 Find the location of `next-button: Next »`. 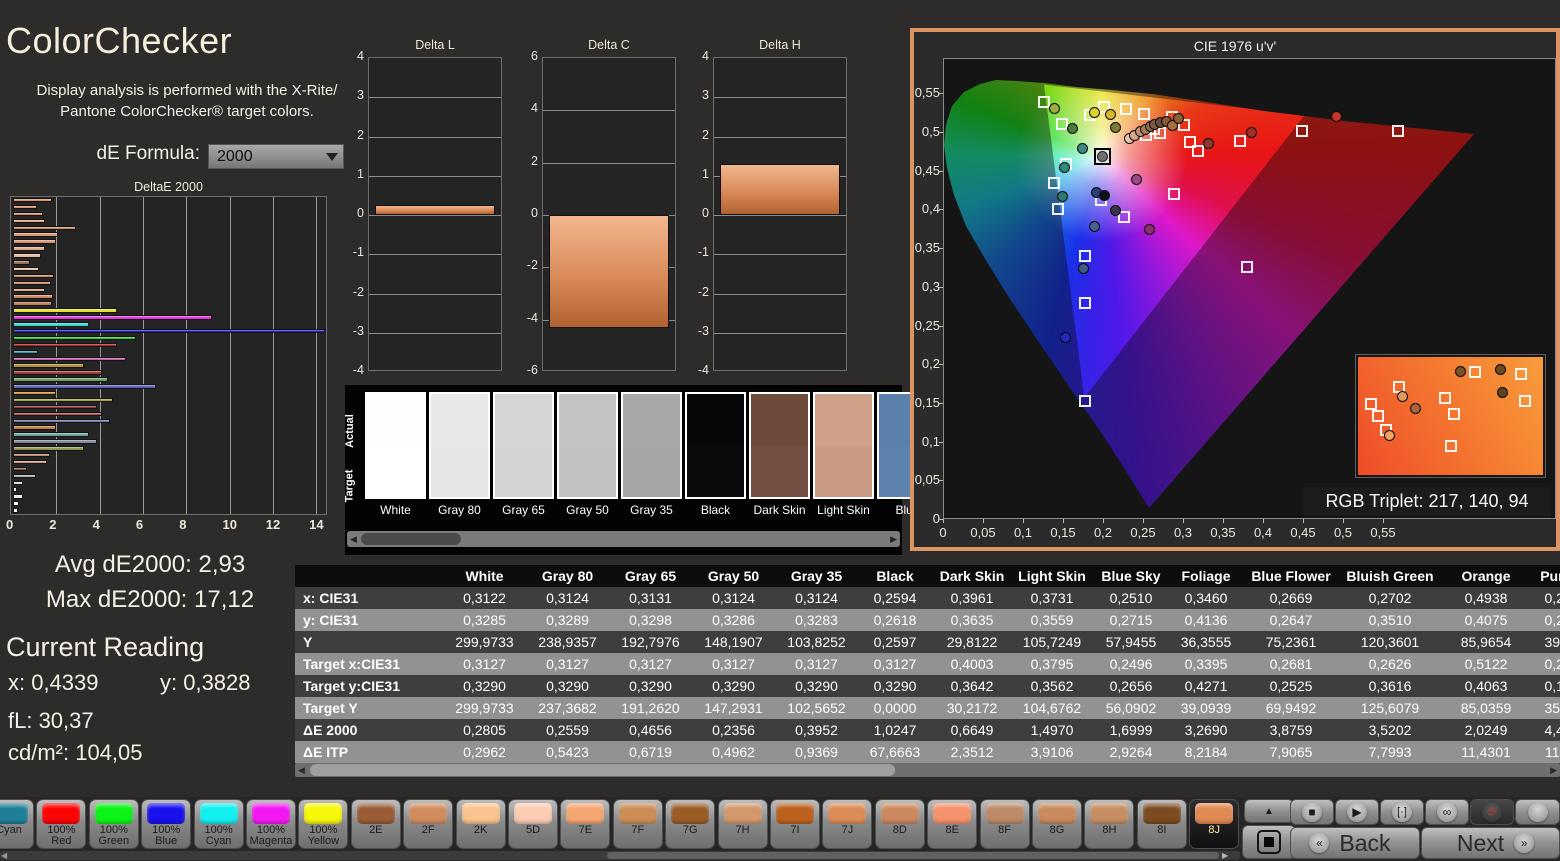

next-button: Next » is located at coordinates (1490, 843).